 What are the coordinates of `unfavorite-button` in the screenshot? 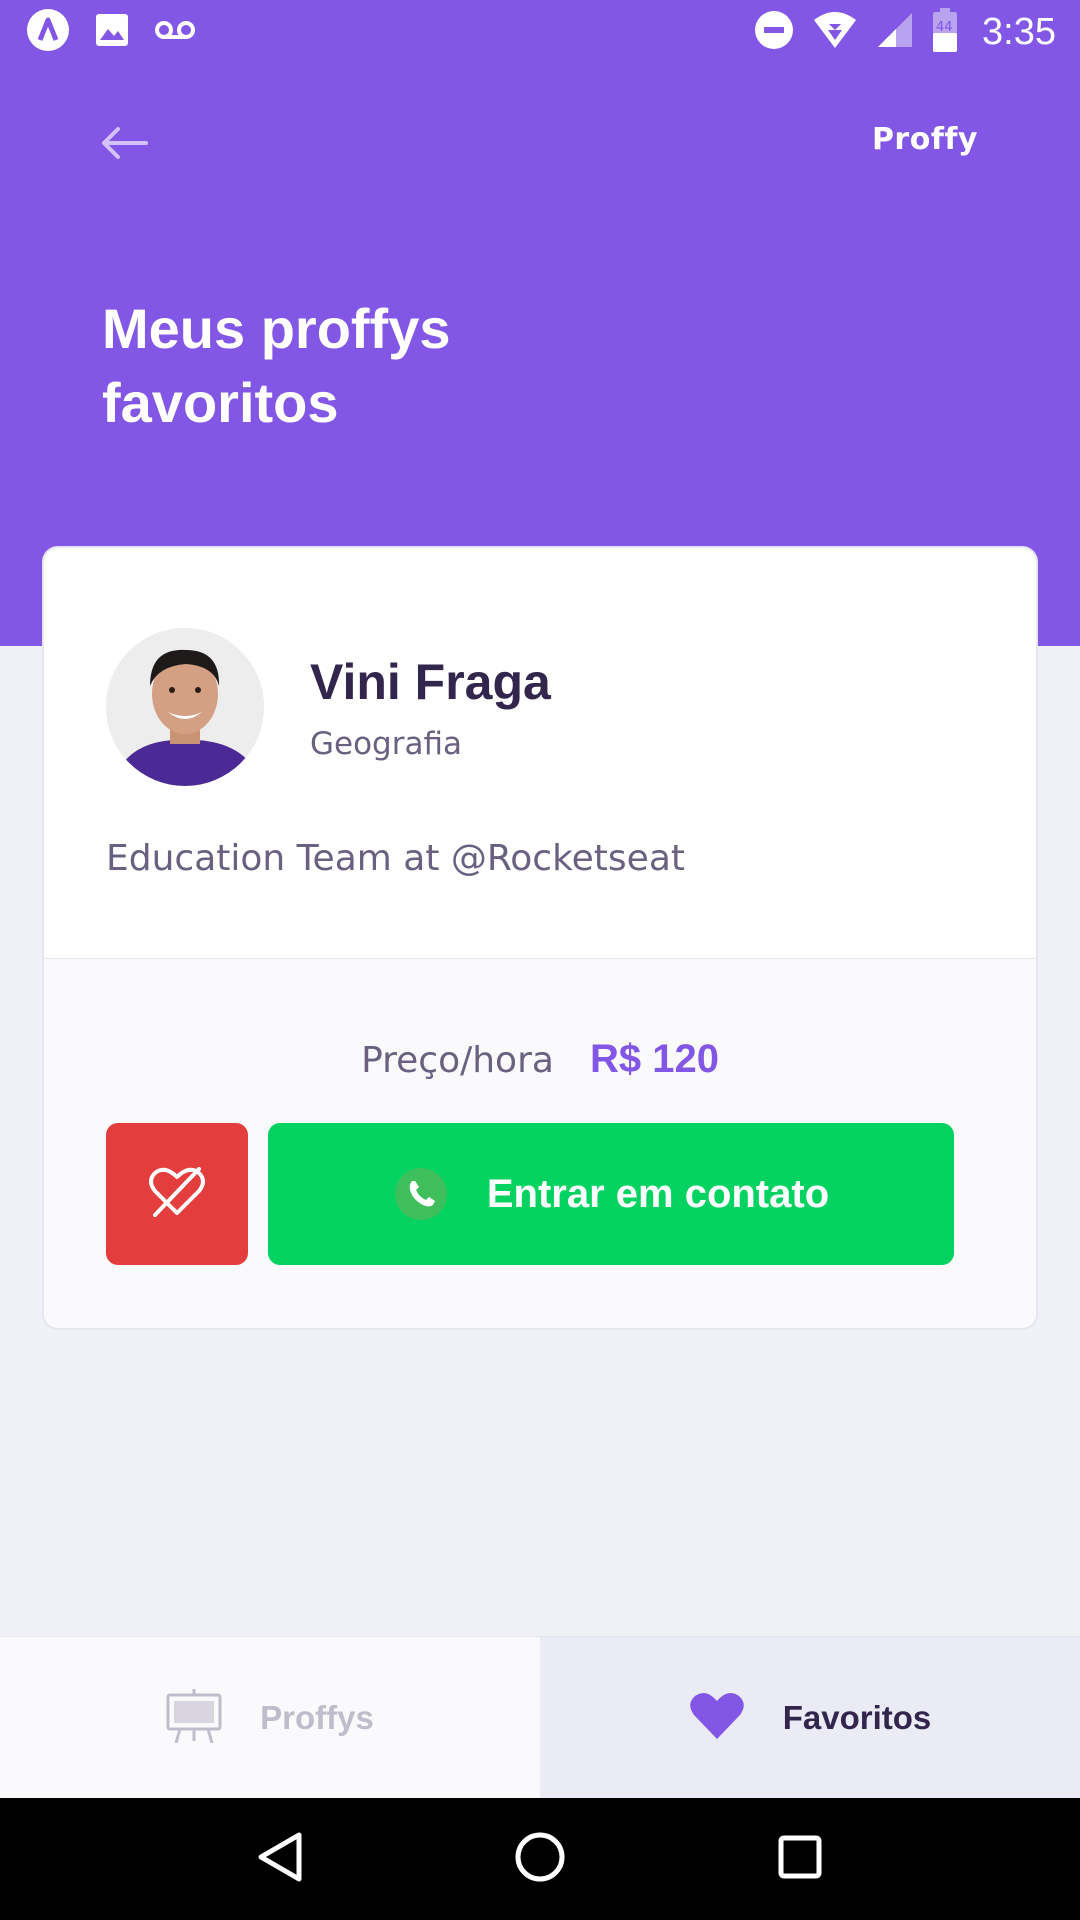 It's located at (177, 1194).